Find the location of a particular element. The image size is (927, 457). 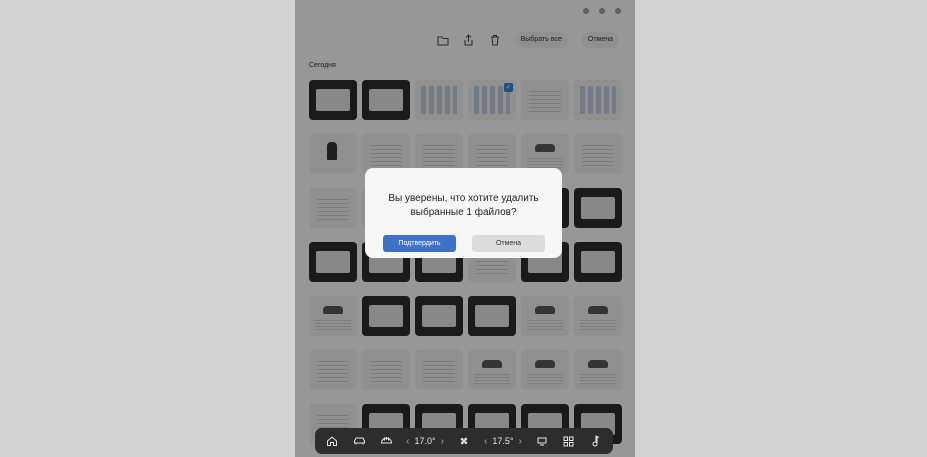

right-temperature-control: ‹ 17.5° › is located at coordinates (503, 441).